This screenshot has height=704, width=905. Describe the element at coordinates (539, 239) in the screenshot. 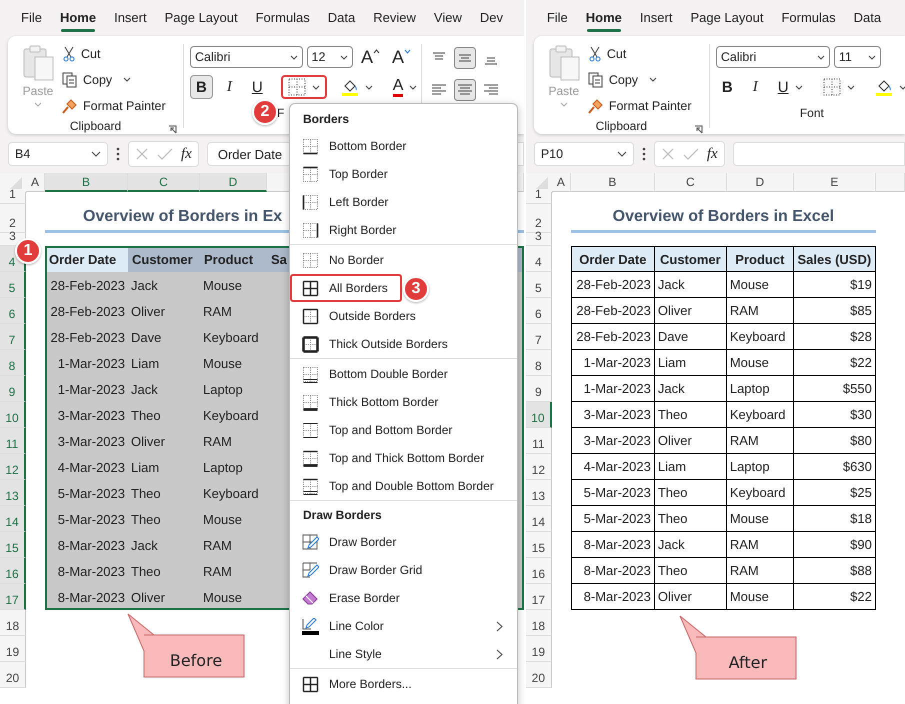

I see `row-header: 3` at that location.